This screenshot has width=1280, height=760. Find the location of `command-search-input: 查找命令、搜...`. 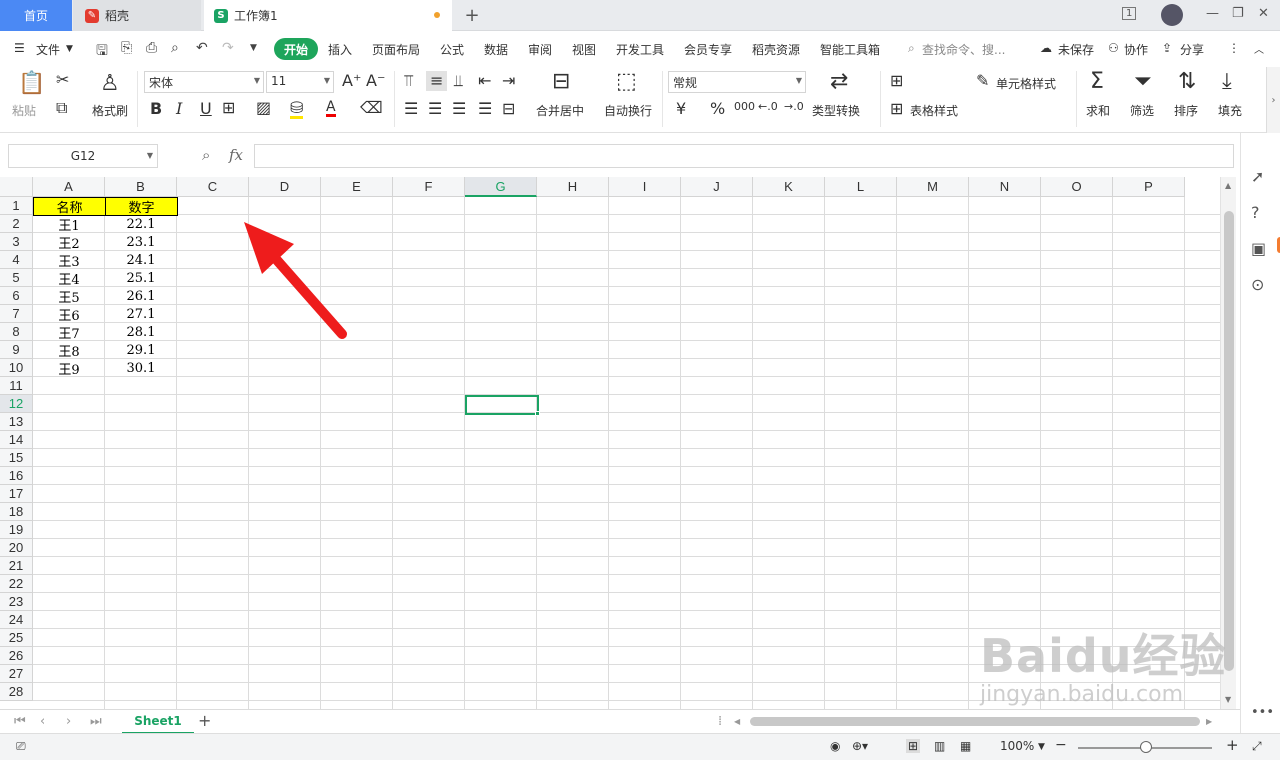

command-search-input: 查找命令、搜... is located at coordinates (963, 49).